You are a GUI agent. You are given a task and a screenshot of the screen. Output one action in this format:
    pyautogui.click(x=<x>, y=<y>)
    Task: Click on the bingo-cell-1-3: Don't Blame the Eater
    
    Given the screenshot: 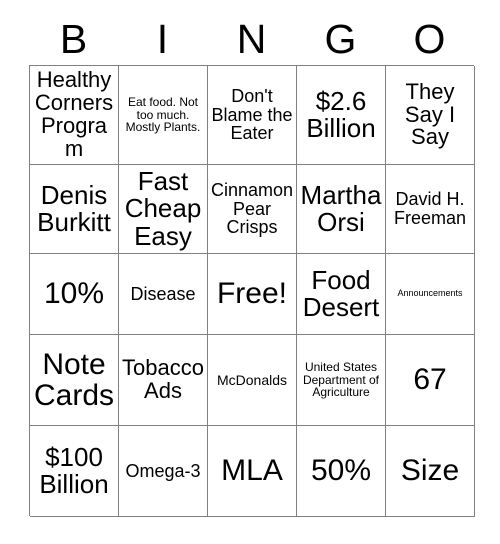 What is the action you would take?
    pyautogui.click(x=252, y=115)
    